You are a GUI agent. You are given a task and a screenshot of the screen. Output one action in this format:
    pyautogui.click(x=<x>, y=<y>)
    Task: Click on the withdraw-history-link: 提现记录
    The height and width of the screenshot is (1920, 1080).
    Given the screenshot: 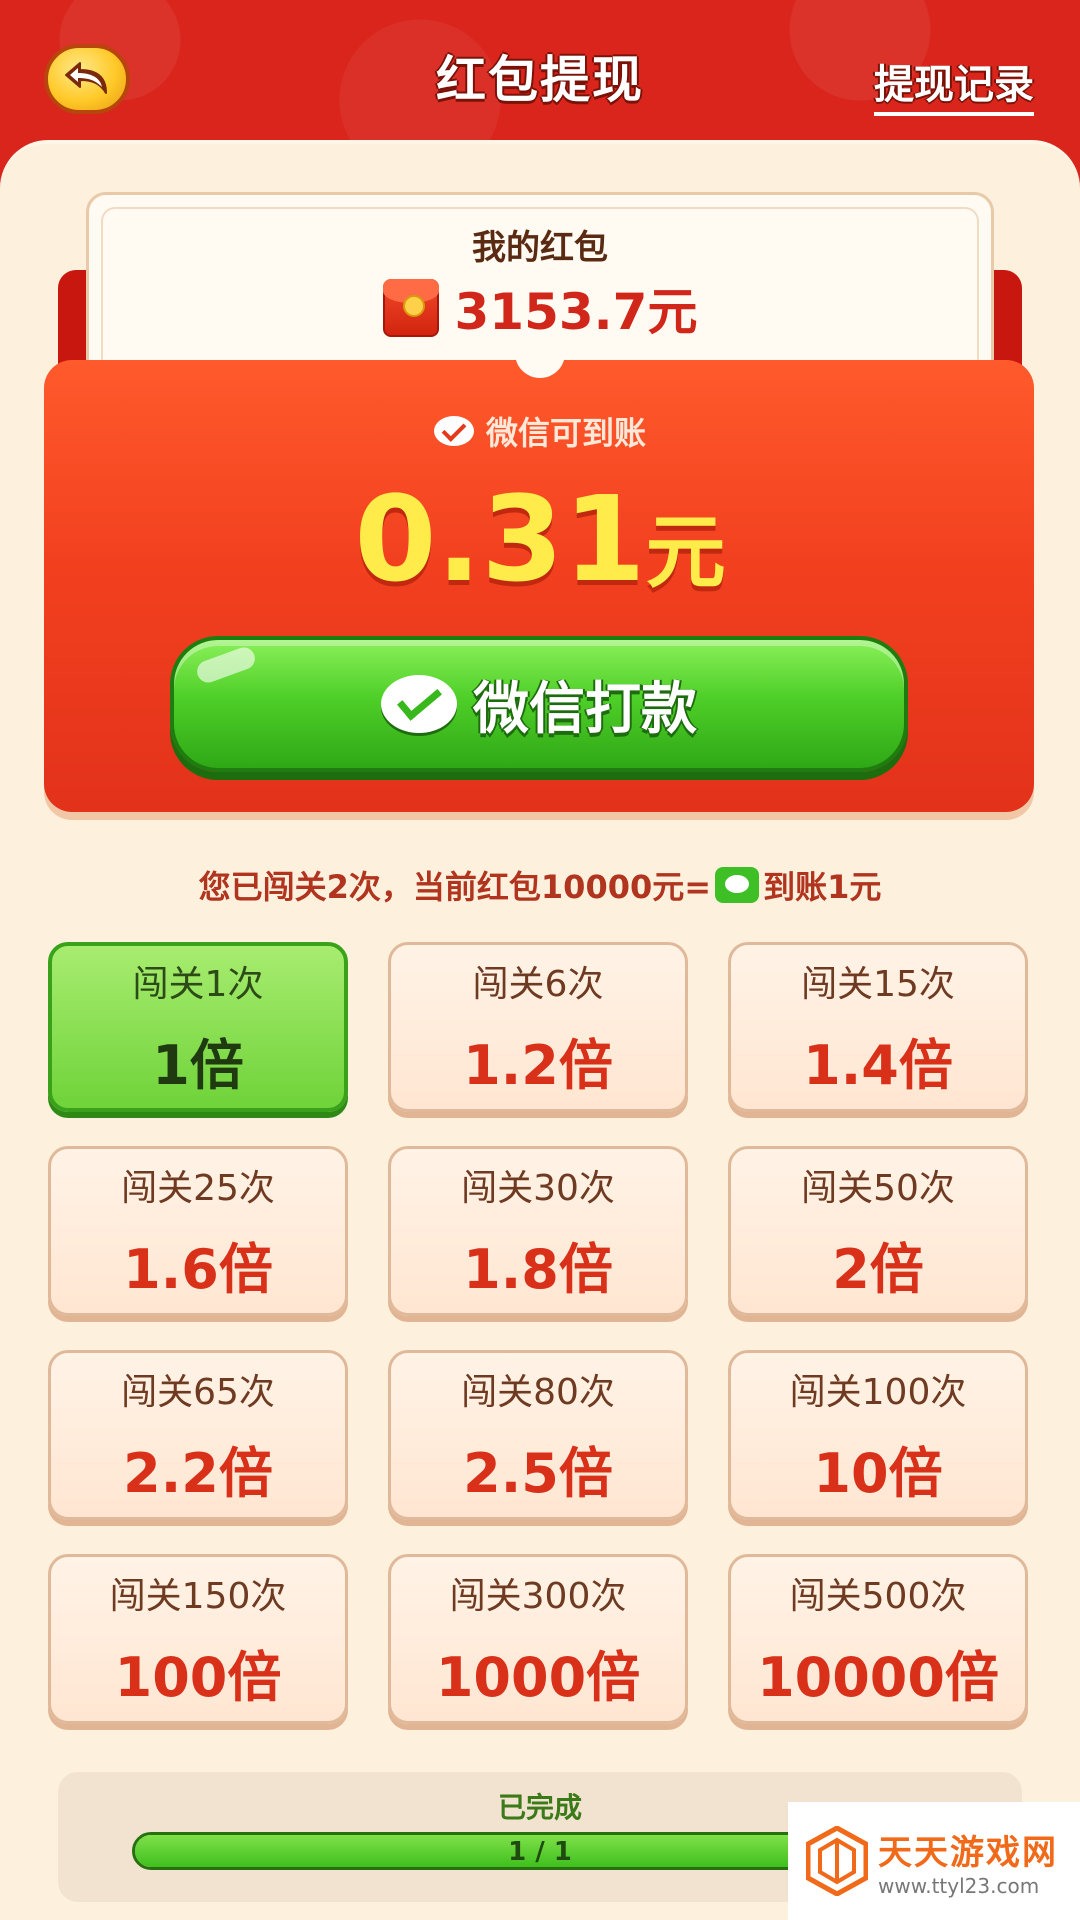 What is the action you would take?
    pyautogui.click(x=954, y=84)
    